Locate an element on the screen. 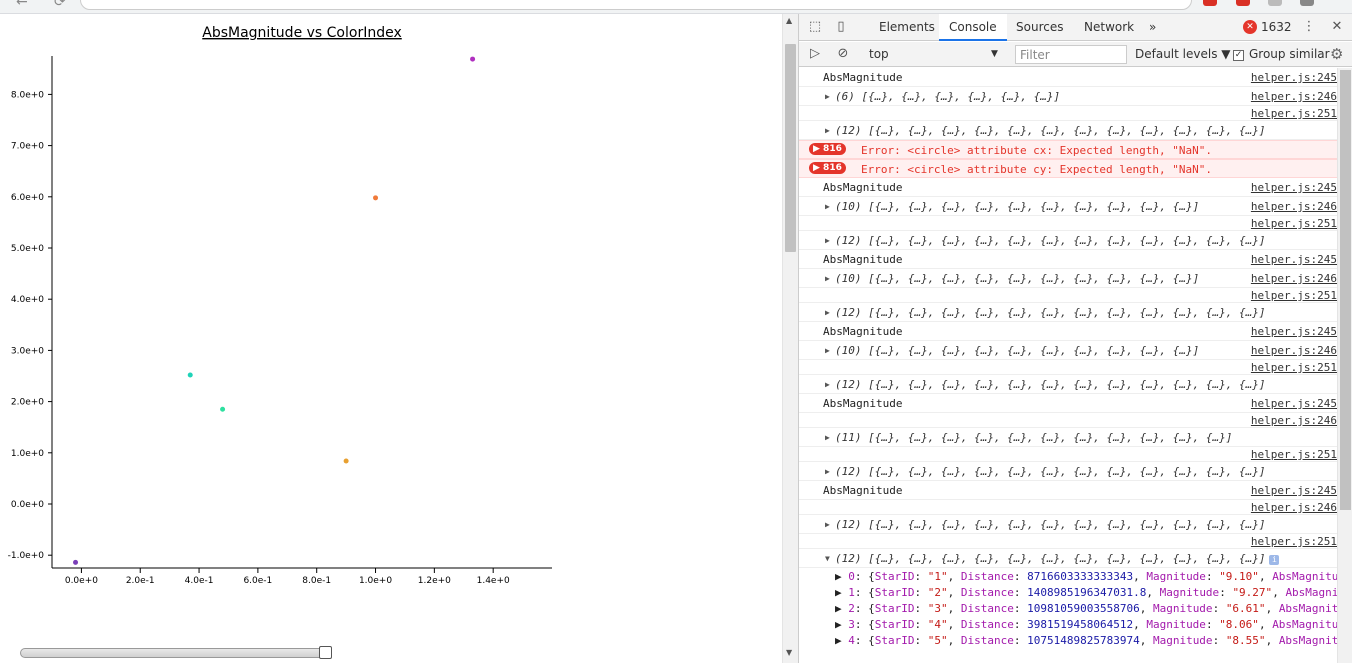  slider-track is located at coordinates (176, 653).